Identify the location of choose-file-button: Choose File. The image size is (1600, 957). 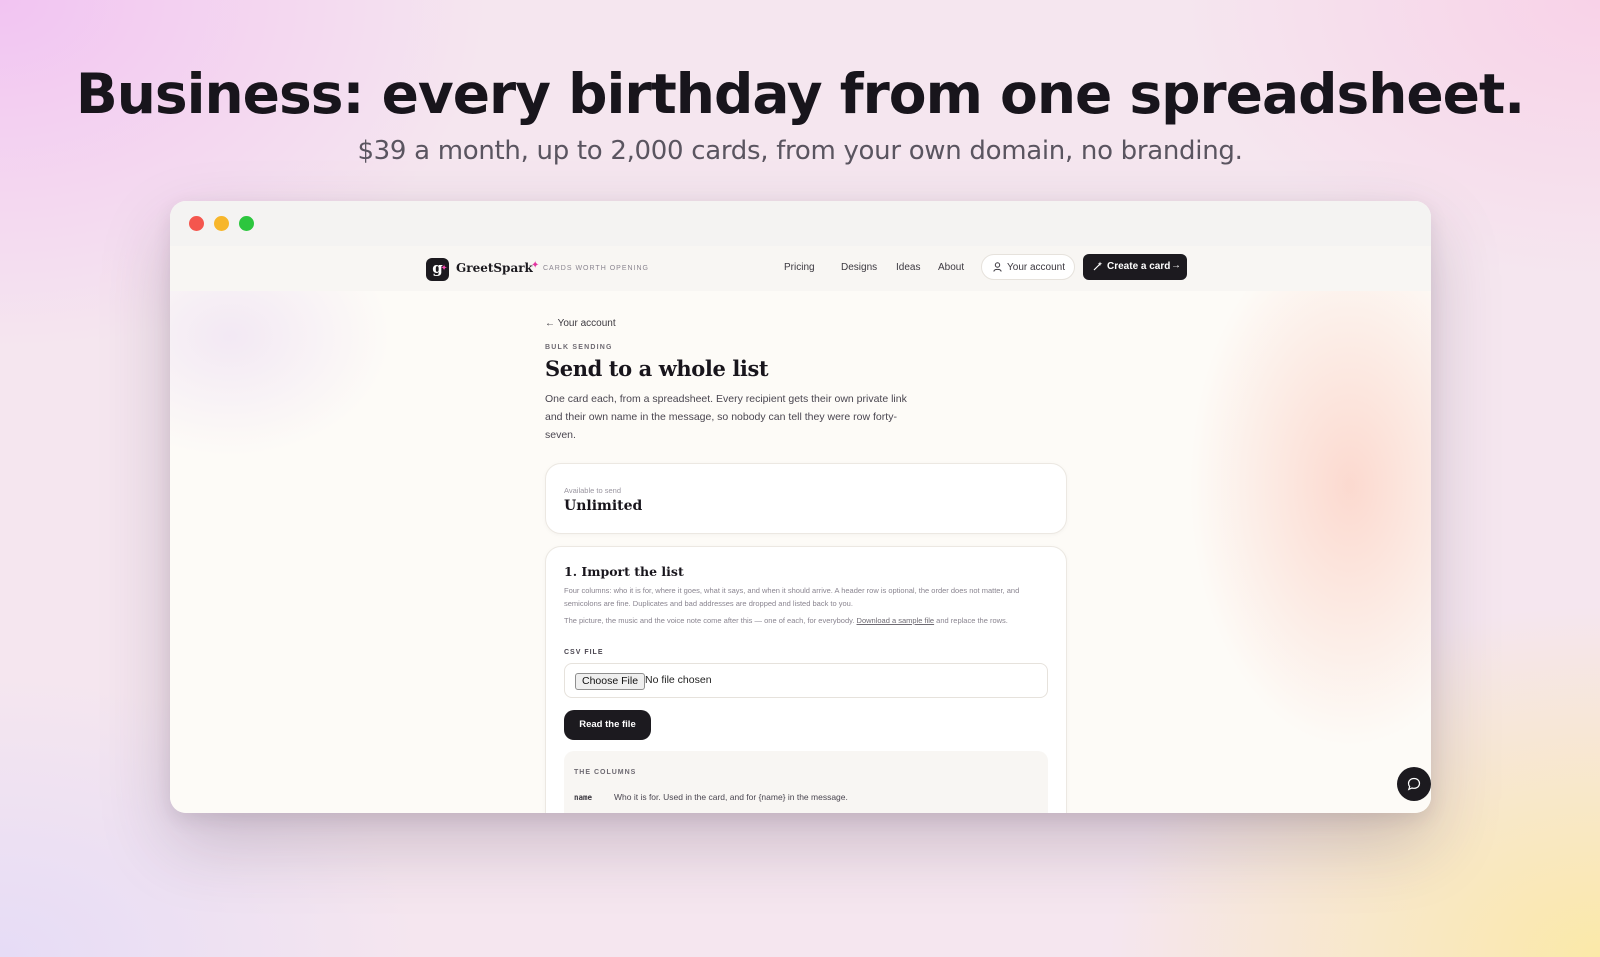
(610, 681).